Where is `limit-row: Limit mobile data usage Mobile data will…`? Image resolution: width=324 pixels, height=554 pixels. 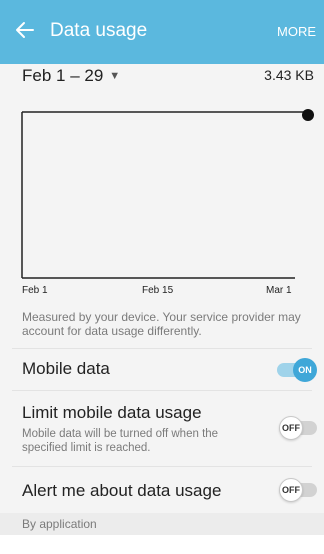 limit-row: Limit mobile data usage Mobile data will… is located at coordinates (162, 428).